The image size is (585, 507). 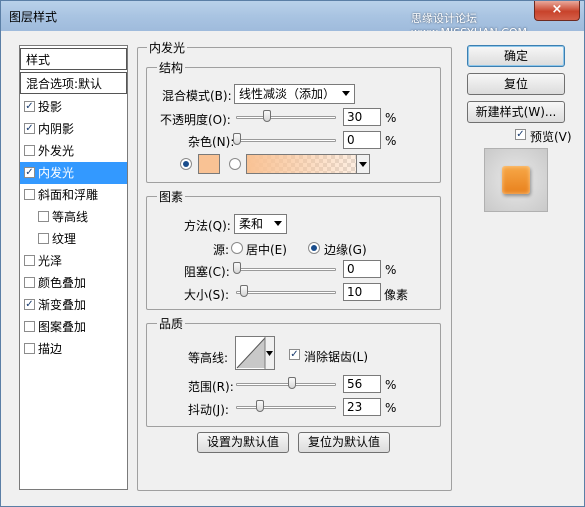 I want to click on blending-options-item: 混合选项:默认, so click(x=73, y=83).